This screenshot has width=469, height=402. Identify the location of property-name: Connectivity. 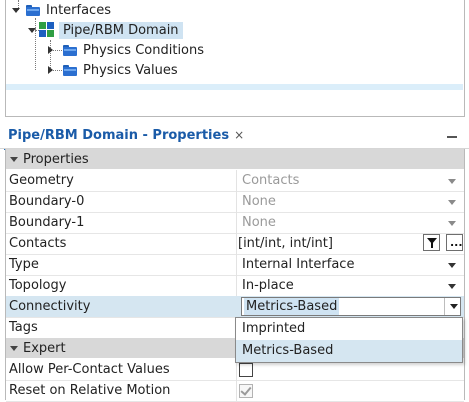
(50, 306).